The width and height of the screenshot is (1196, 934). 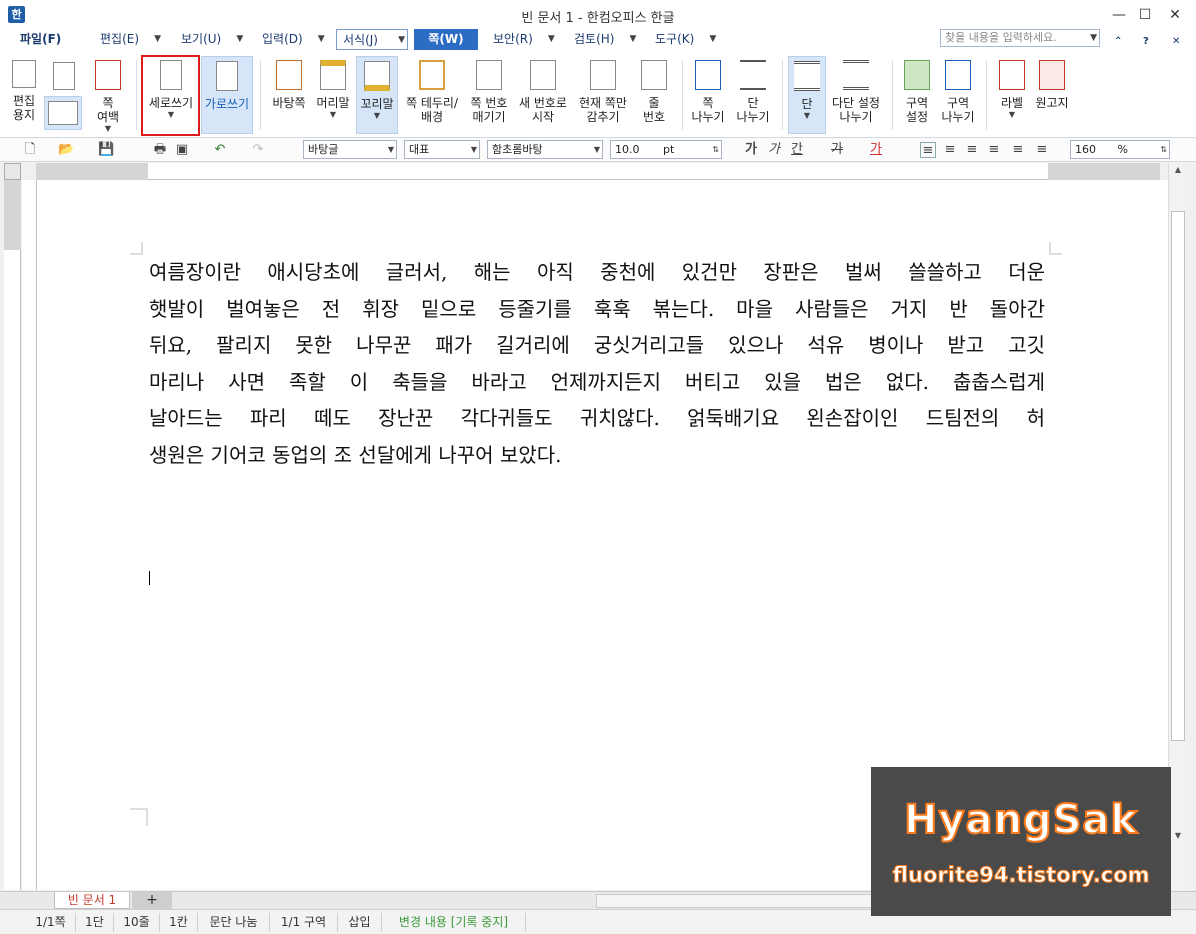 I want to click on manuscript-icon, so click(x=1052, y=75).